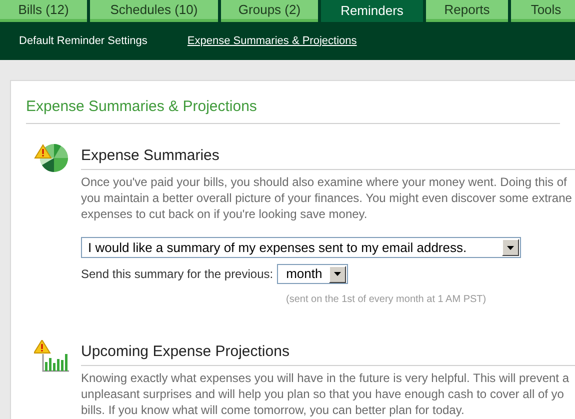 The image size is (575, 419). Describe the element at coordinates (224, 214) in the screenshot. I see `description-text-line: expenses to cut back on if you're looking save money.` at that location.